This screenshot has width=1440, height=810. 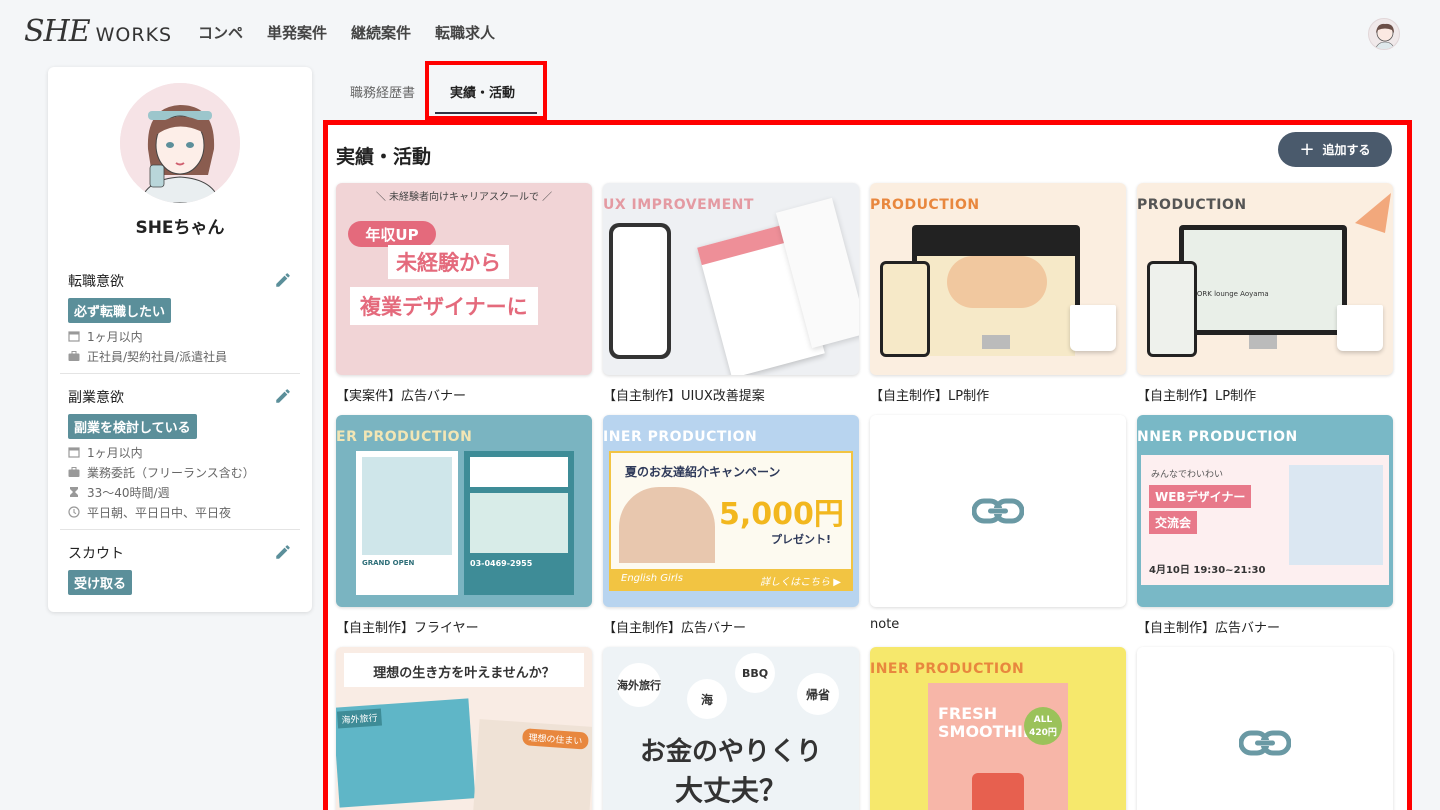 I want to click on portfolio-card: 理想の生き方を叶えませんか？ 海外旅行 理想の住まい, so click(x=464, y=728).